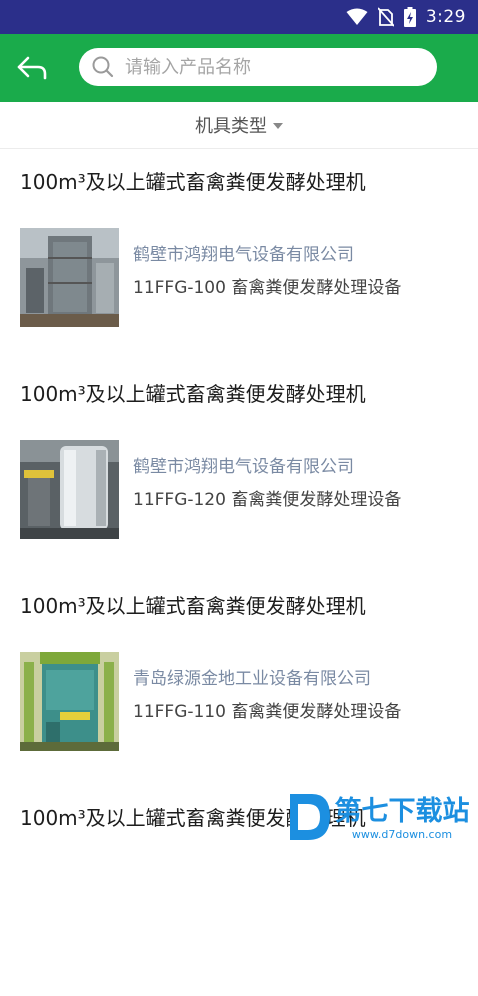 The height and width of the screenshot is (996, 478). I want to click on status-time: 3:29, so click(445, 17).